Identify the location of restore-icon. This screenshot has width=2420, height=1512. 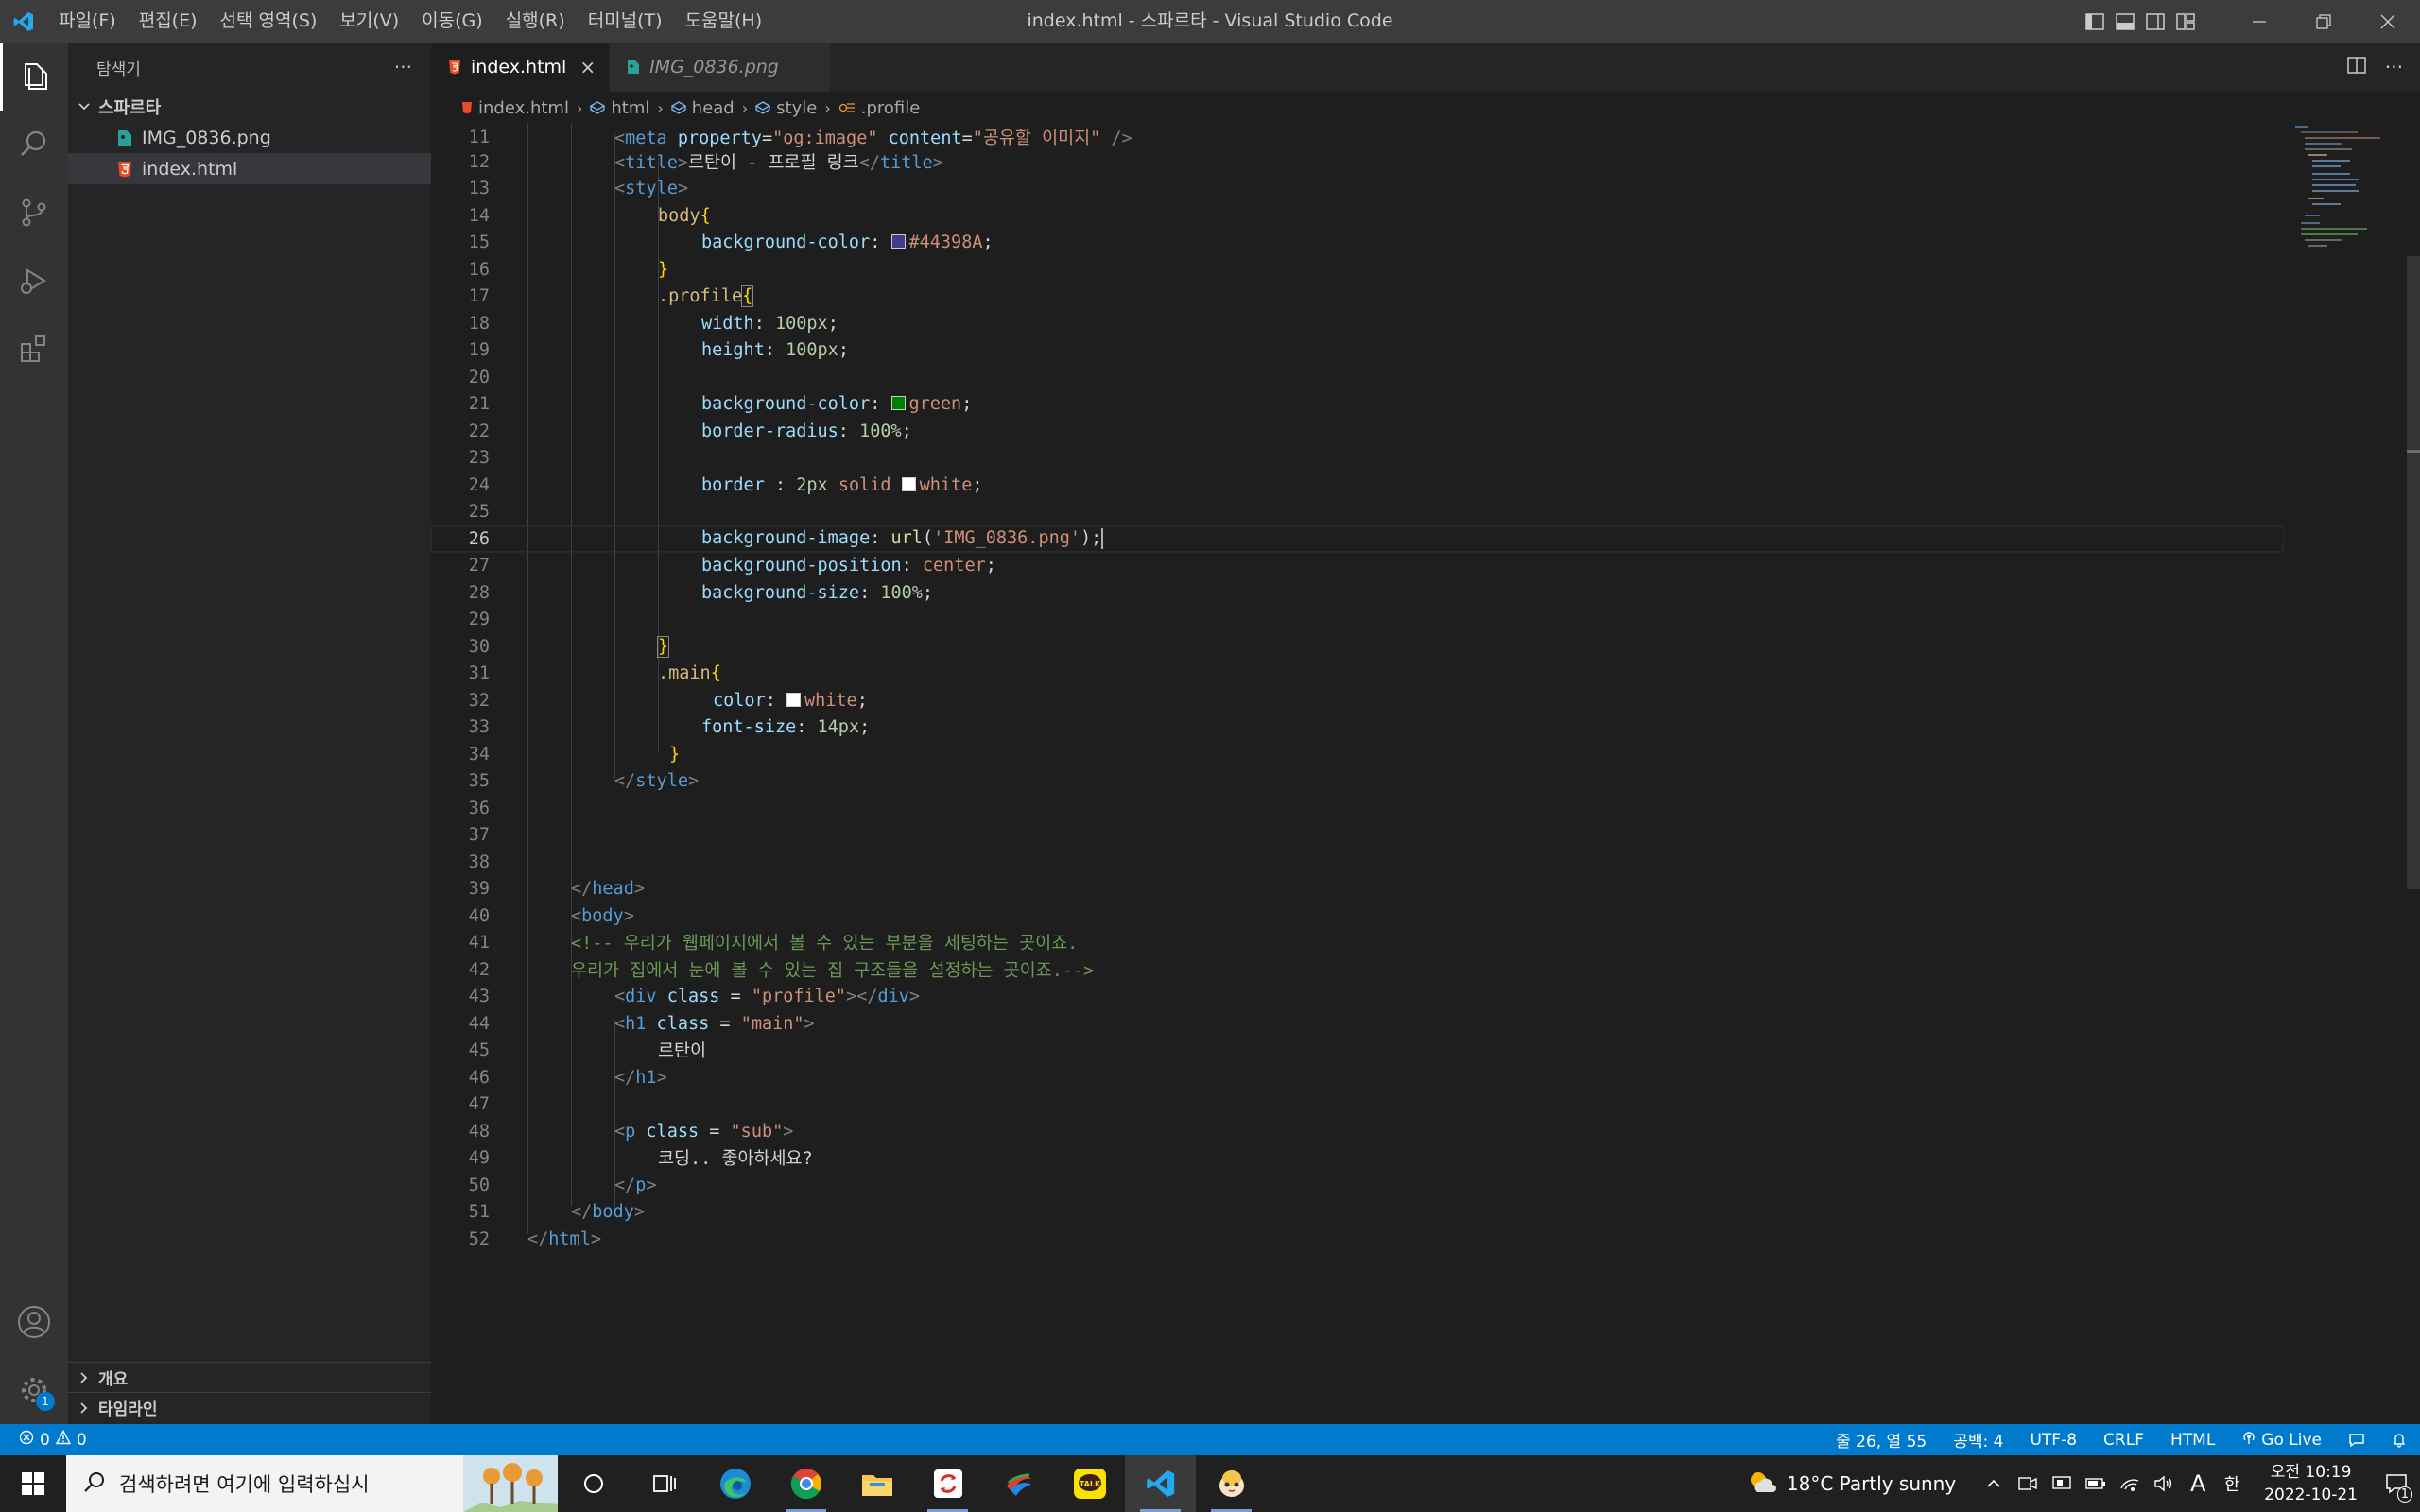
(2323, 21).